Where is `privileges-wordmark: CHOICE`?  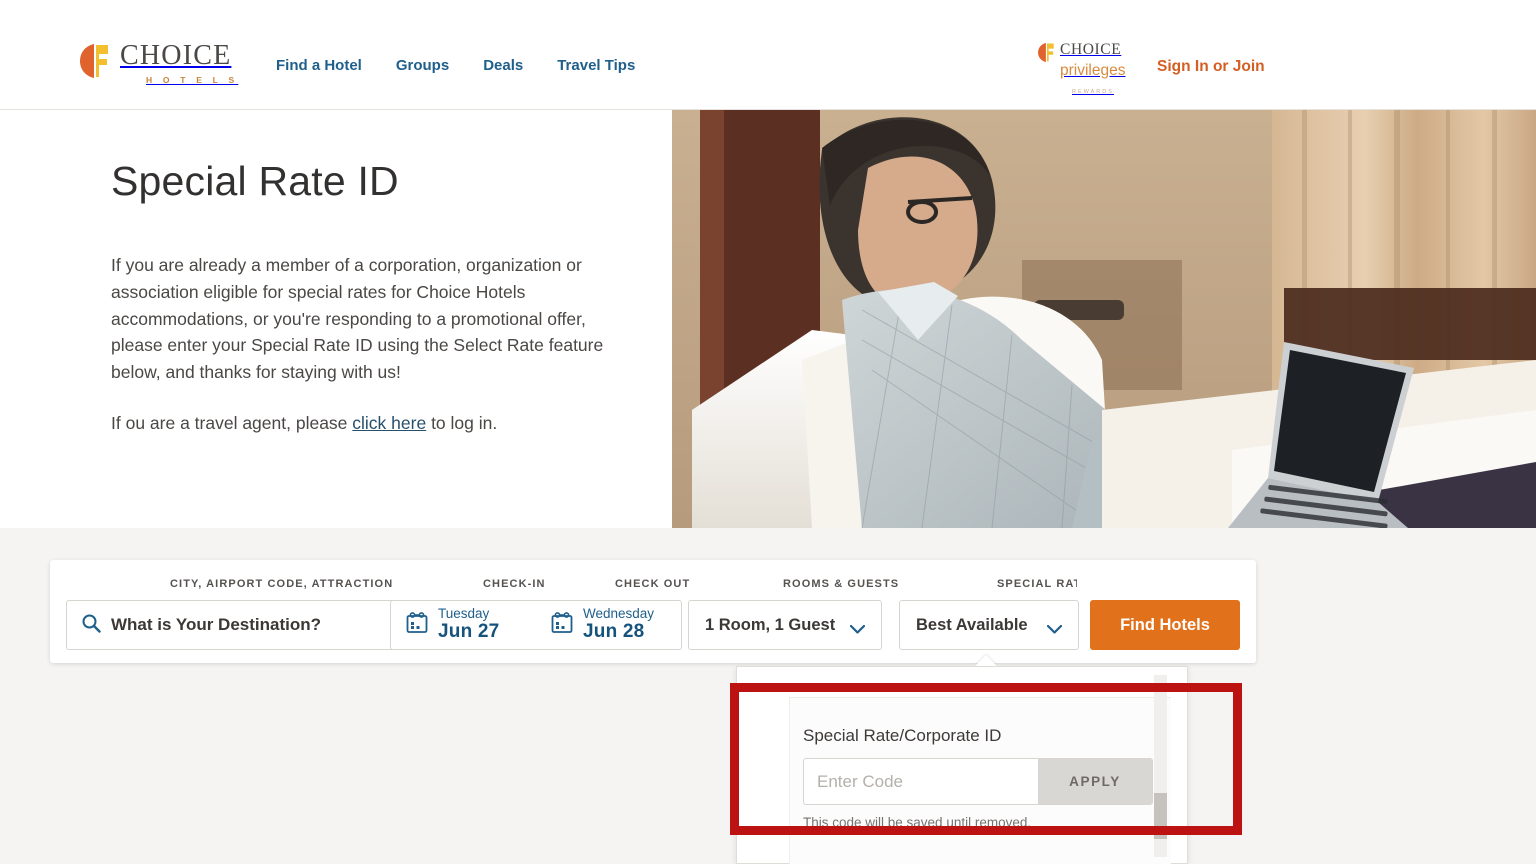
privileges-wordmark: CHOICE is located at coordinates (1091, 49).